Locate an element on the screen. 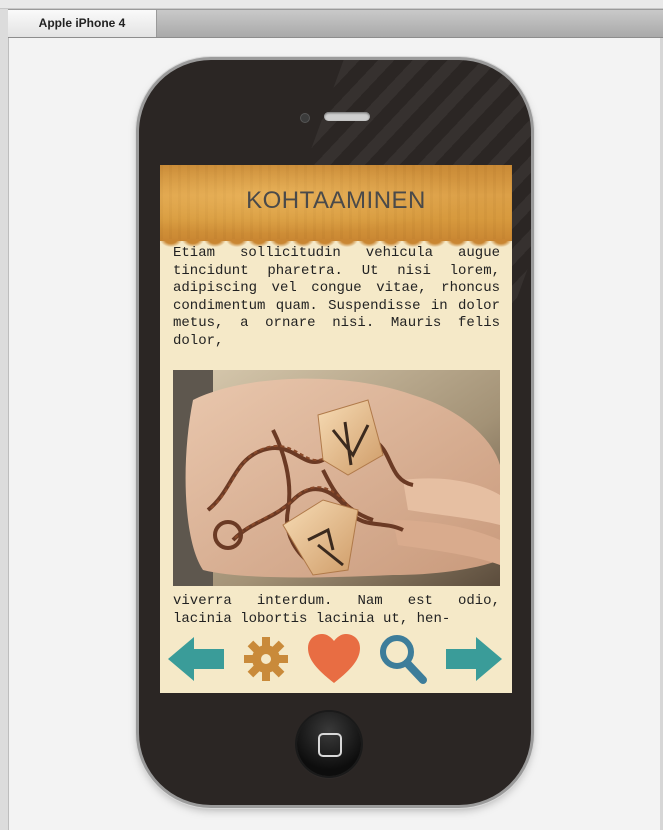 The image size is (663, 830). heart-icon is located at coordinates (334, 659).